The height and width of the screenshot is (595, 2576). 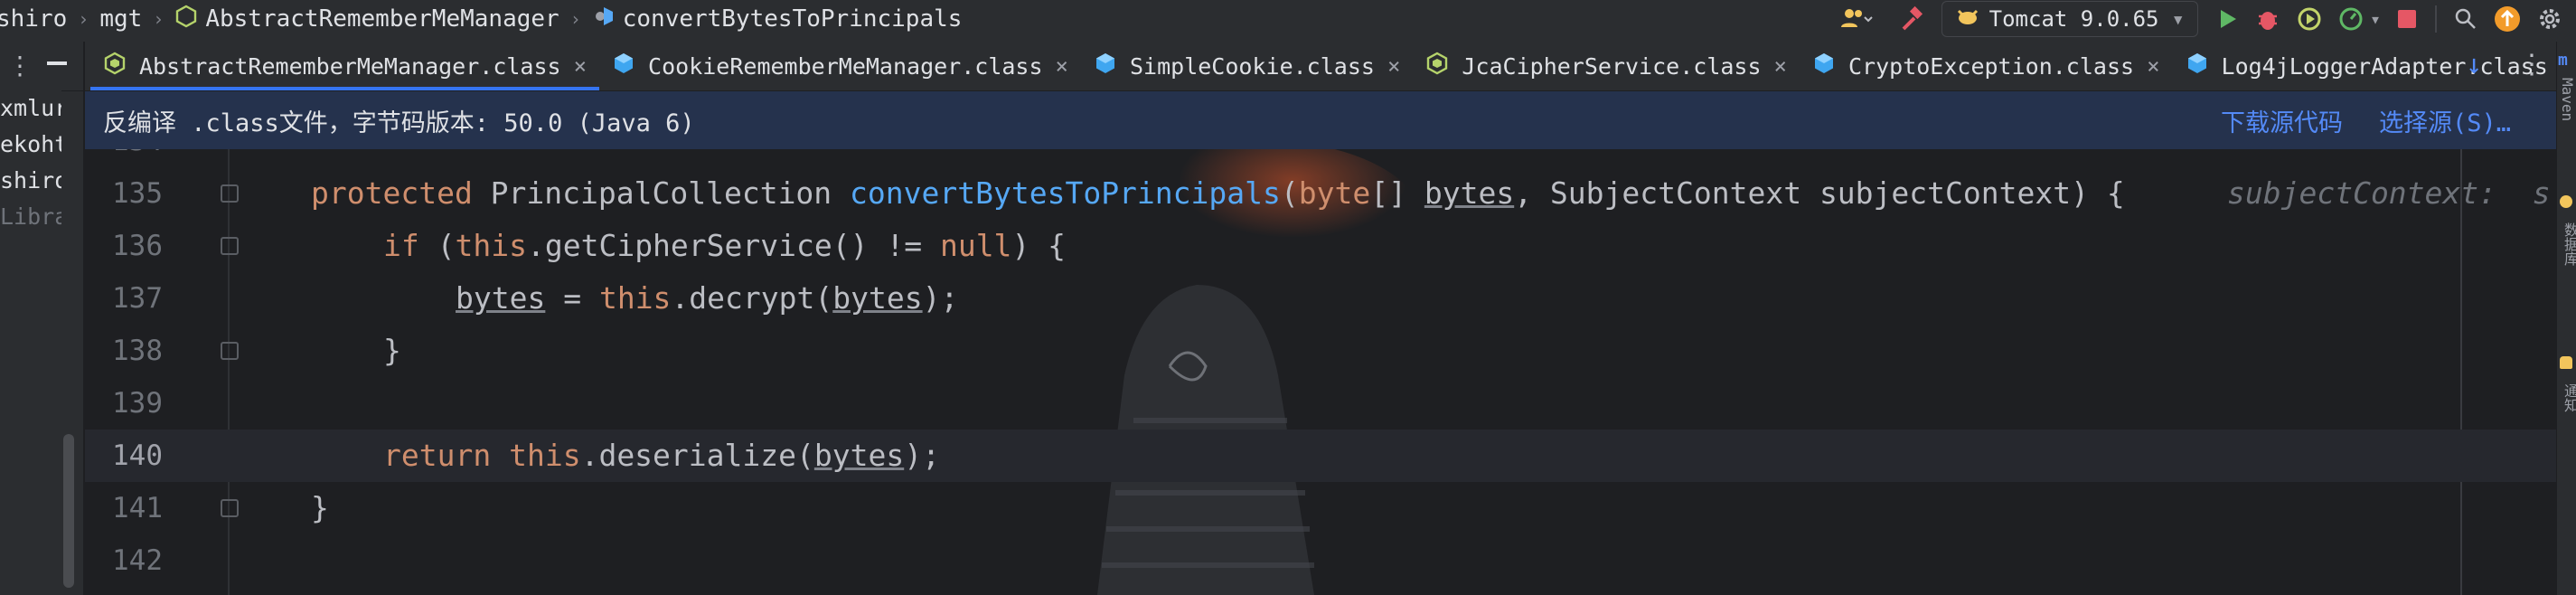 What do you see at coordinates (31, 109) in the screenshot?
I see `project-tree-item: xmlur` at bounding box center [31, 109].